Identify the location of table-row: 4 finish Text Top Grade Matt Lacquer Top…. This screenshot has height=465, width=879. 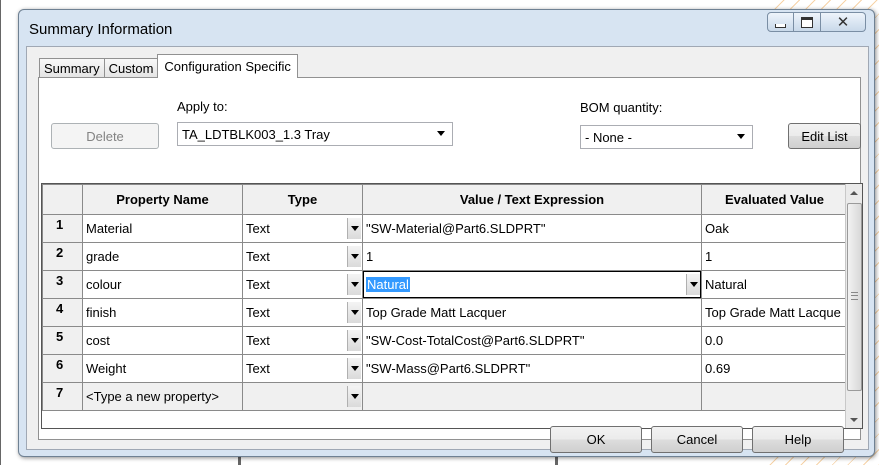
(445, 312).